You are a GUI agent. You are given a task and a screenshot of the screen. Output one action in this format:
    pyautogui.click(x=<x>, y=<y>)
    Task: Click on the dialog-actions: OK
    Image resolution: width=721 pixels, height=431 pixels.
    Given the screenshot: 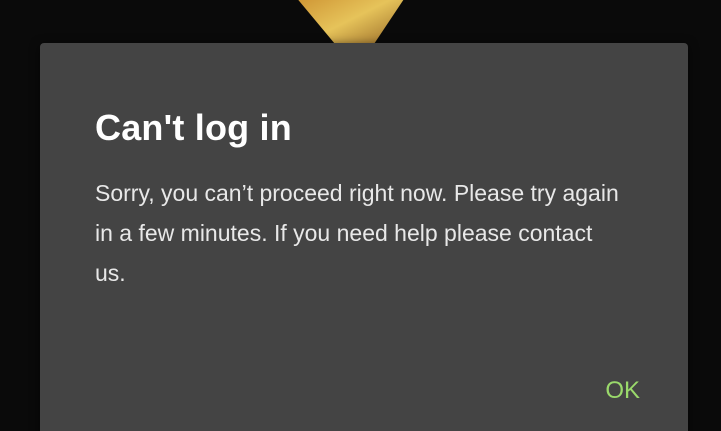 What is the action you would take?
    pyautogui.click(x=622, y=391)
    